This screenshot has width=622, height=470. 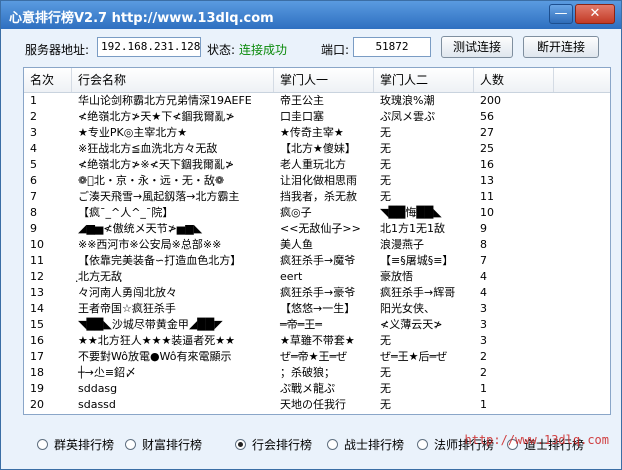 What do you see at coordinates (33, 164) in the screenshot?
I see `cell-rank: 5` at bounding box center [33, 164].